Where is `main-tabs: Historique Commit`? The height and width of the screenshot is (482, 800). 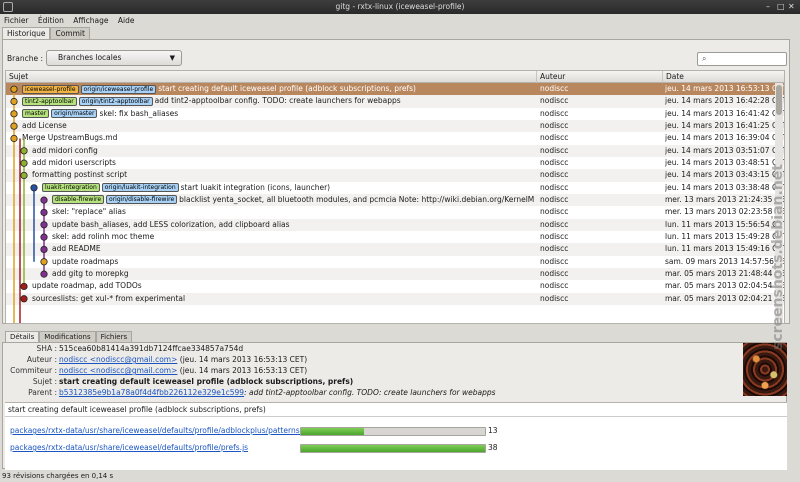
main-tabs: Historique Commit is located at coordinates (46, 33).